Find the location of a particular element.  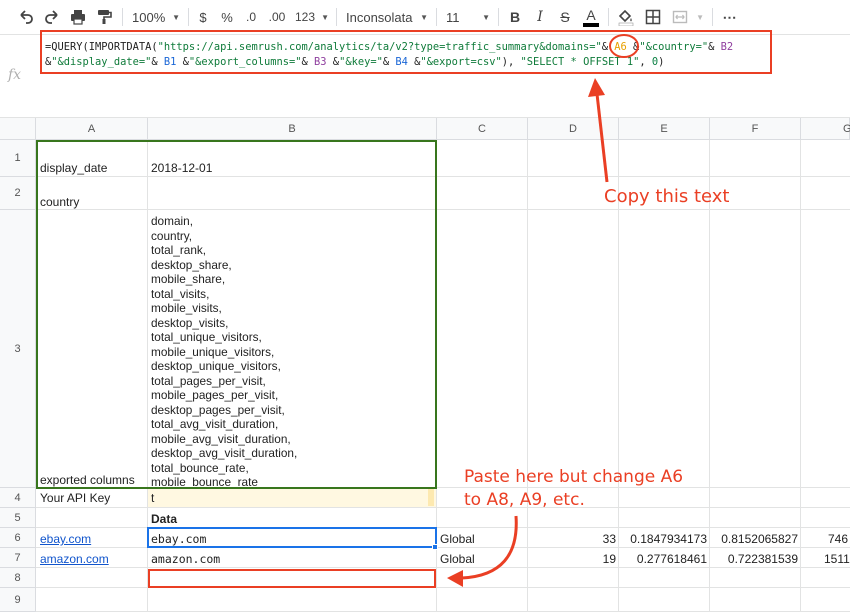

paste-arrow-line is located at coordinates (489, 547).